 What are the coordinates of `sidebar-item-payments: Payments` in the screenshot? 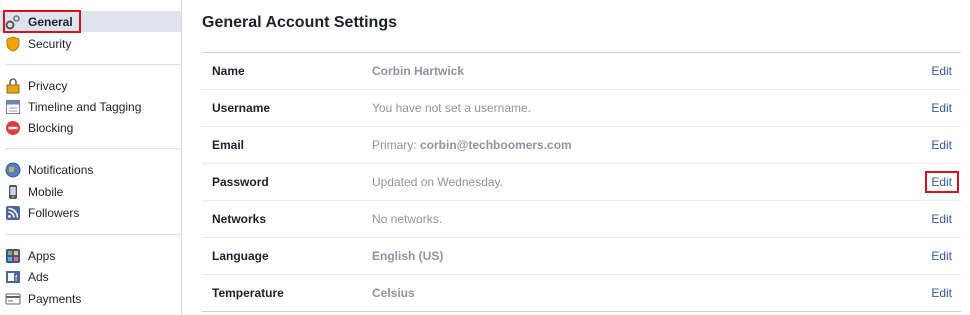 It's located at (93, 298).